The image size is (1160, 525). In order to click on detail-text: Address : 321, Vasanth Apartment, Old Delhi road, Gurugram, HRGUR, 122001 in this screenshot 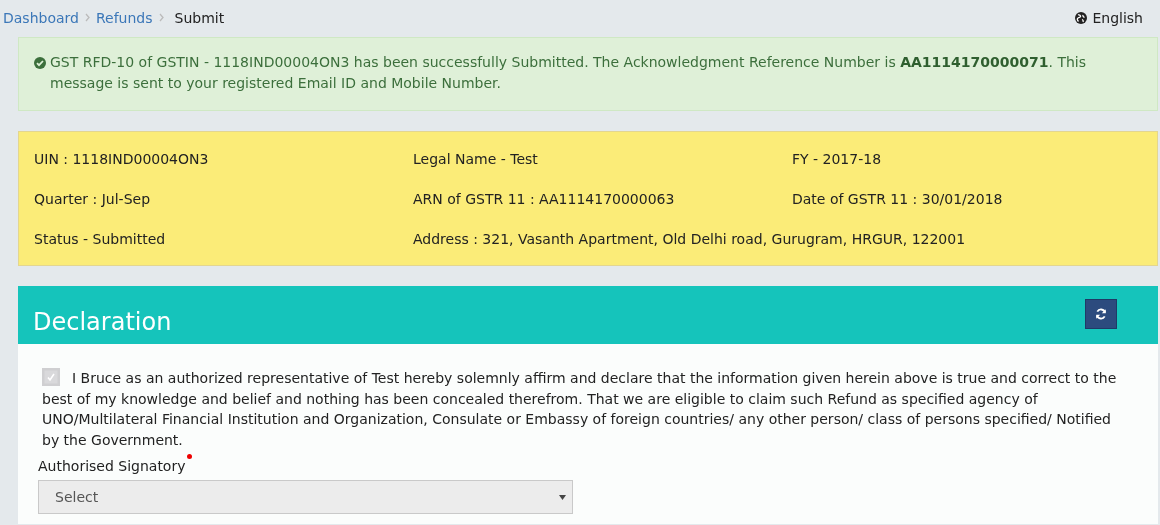, I will do `click(690, 239)`.